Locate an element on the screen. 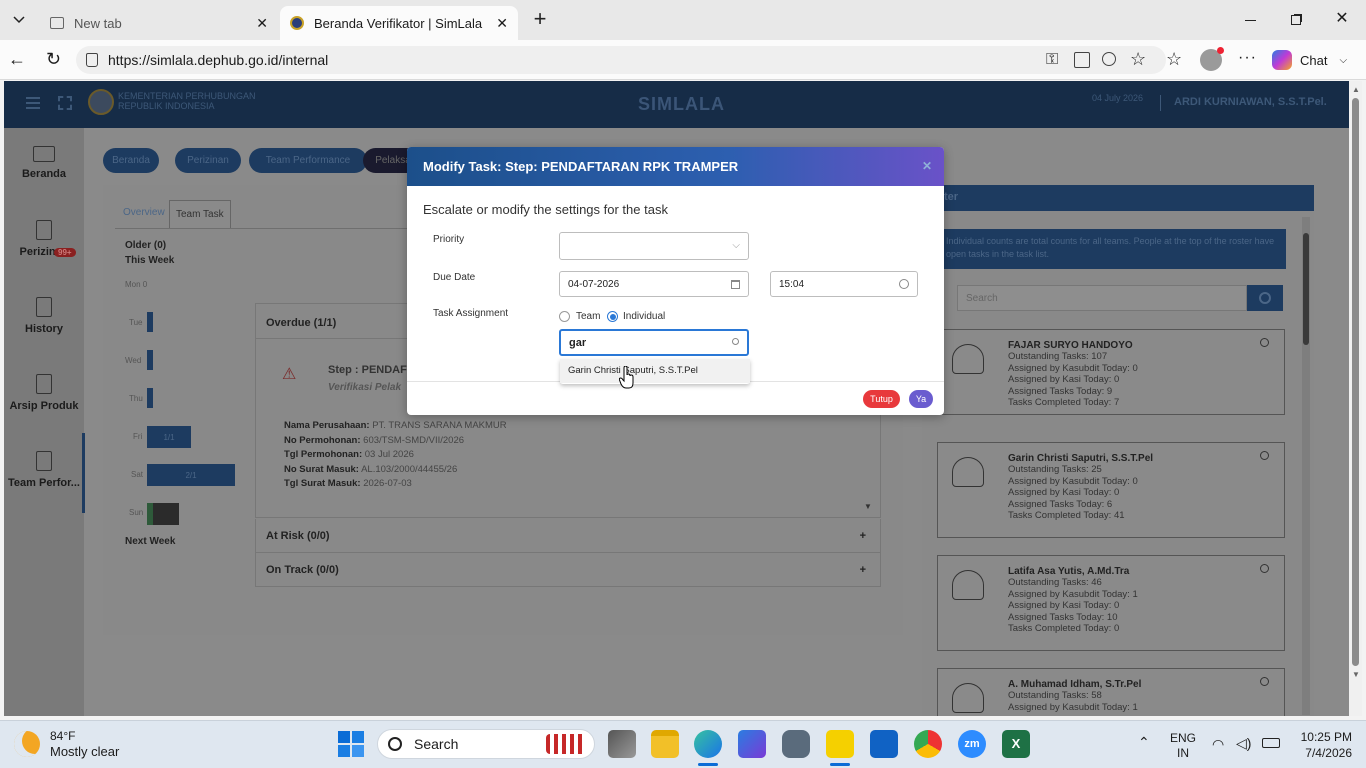 This screenshot has height=768, width=1366. day-label-sun: Sun is located at coordinates (136, 512).